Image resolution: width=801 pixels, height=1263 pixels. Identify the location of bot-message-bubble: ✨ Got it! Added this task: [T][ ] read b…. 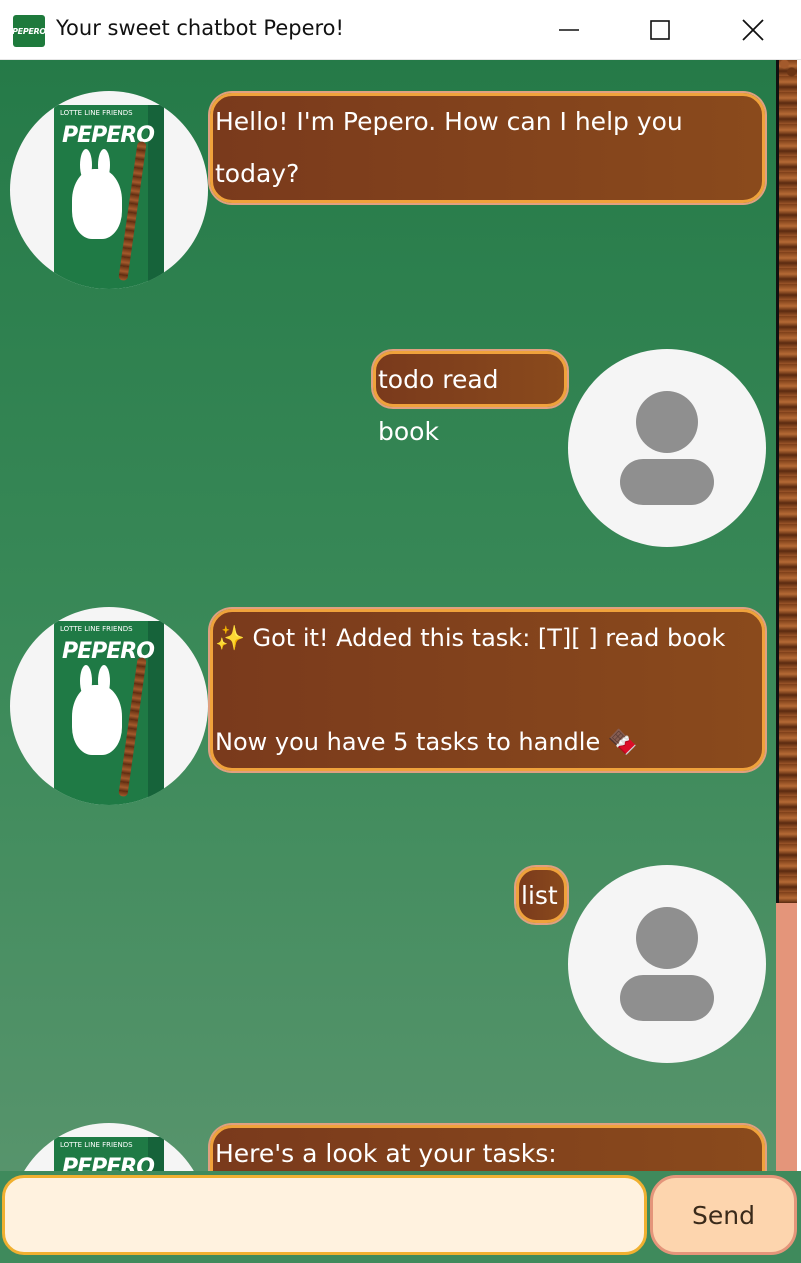
(487, 690).